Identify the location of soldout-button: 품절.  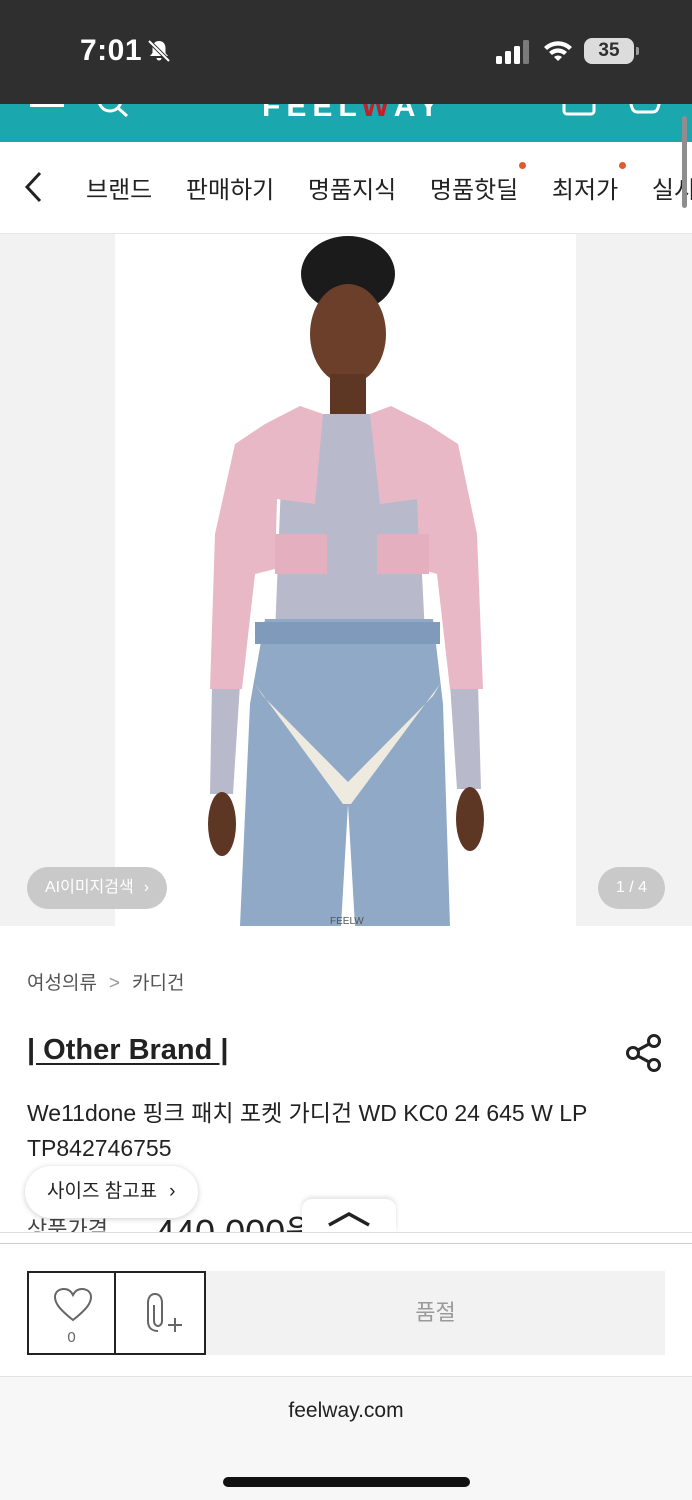
(435, 1313).